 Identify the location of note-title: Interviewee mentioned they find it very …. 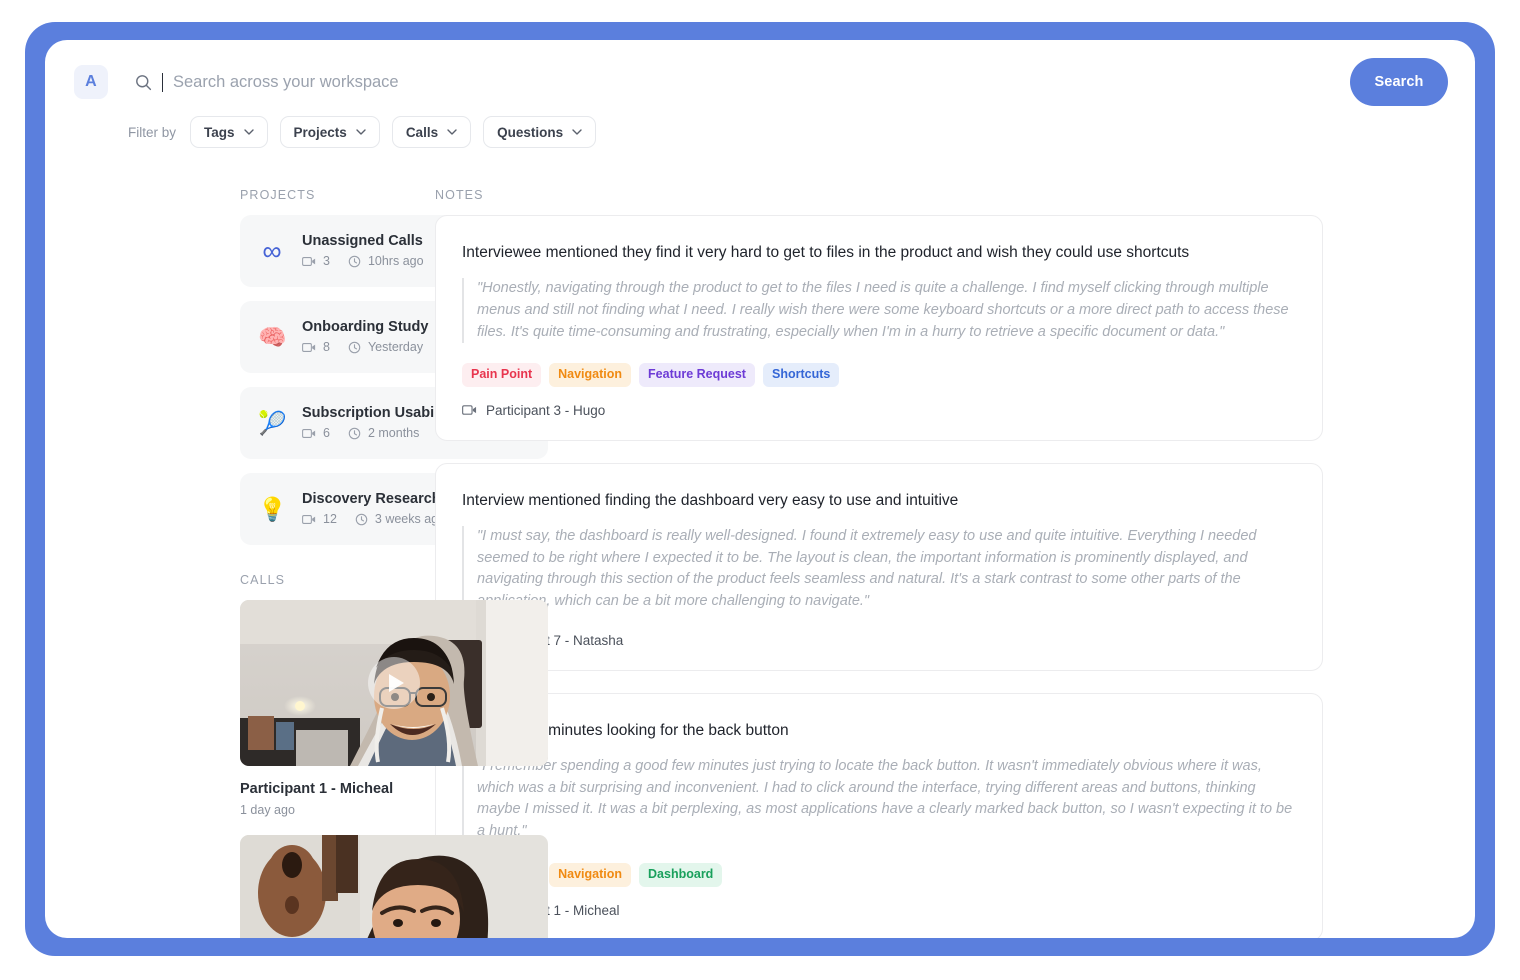
(826, 252).